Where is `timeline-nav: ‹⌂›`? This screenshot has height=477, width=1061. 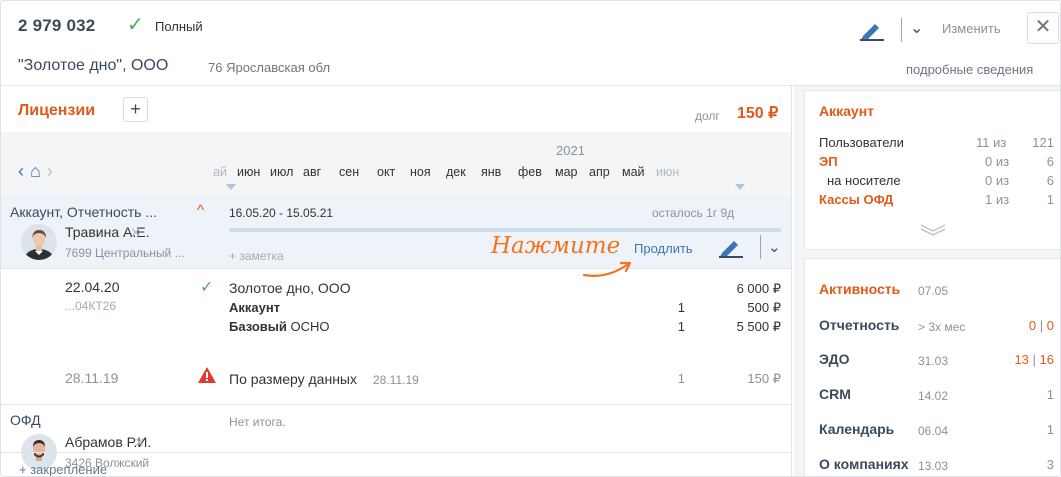 timeline-nav: ‹⌂› is located at coordinates (38, 171).